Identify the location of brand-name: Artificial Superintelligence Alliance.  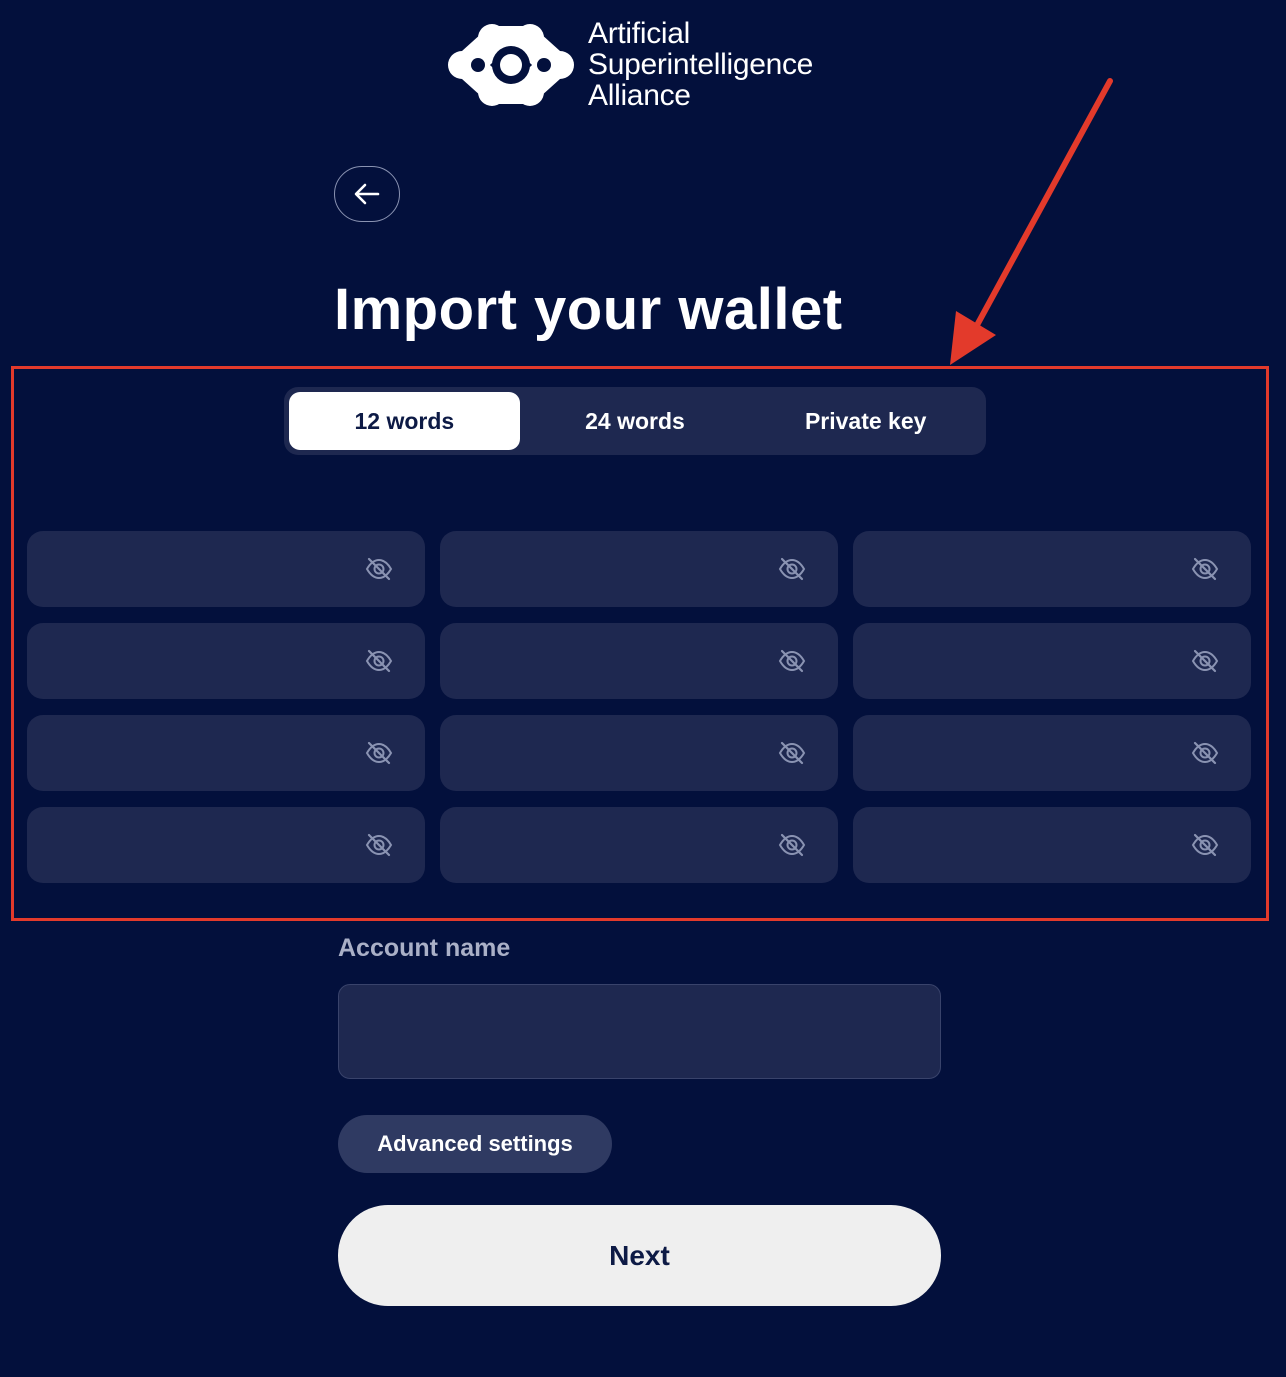
(700, 64).